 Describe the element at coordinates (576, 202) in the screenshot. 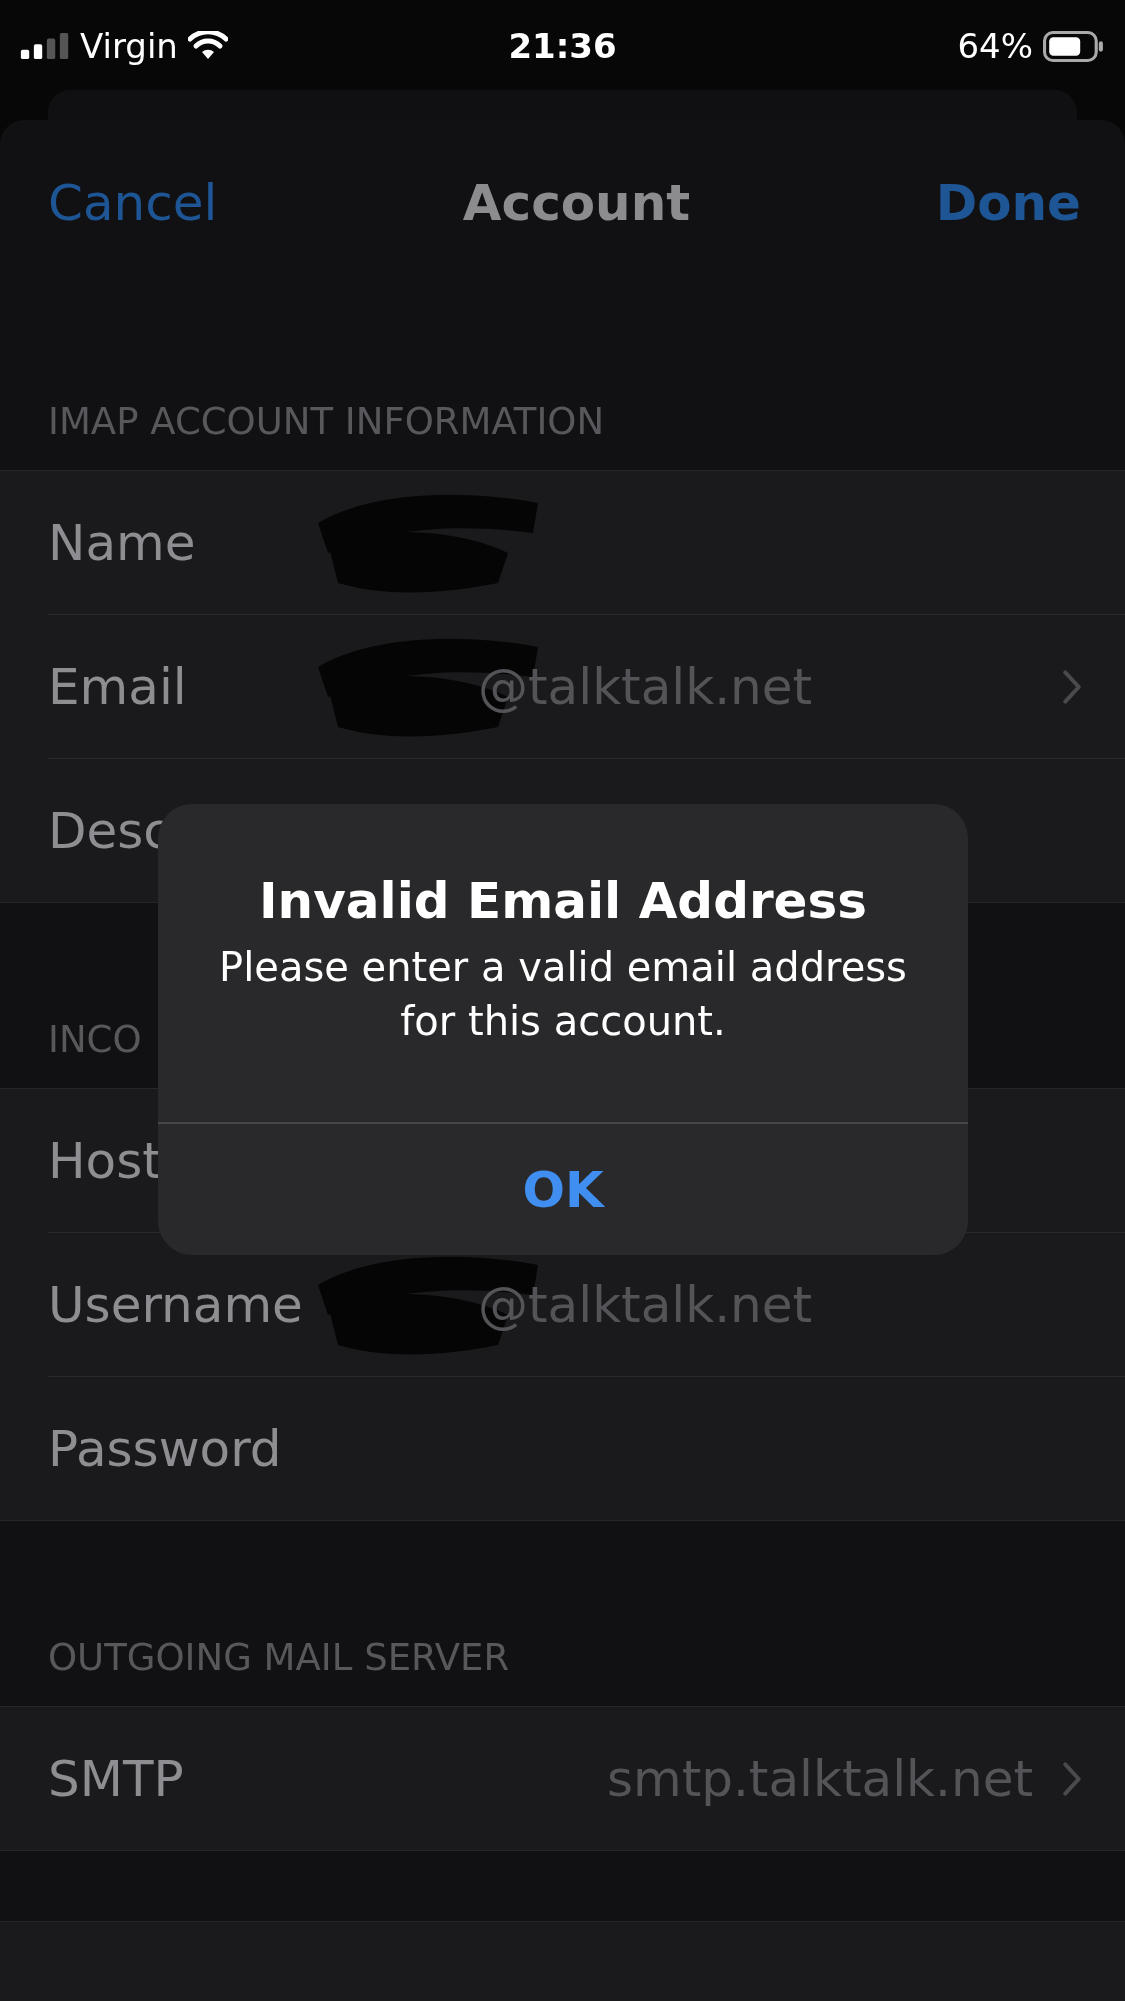

I see `nav-title: Account` at that location.